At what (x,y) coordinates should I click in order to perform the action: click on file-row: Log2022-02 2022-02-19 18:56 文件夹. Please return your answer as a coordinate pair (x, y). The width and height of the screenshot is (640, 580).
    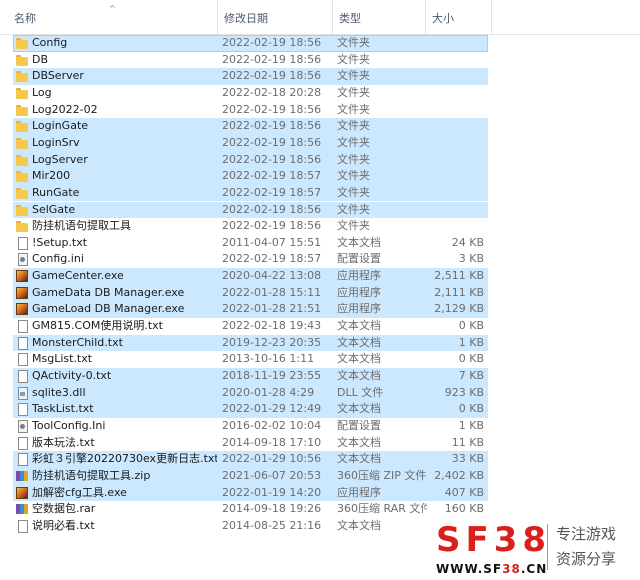
    Looking at the image, I should click on (320, 110).